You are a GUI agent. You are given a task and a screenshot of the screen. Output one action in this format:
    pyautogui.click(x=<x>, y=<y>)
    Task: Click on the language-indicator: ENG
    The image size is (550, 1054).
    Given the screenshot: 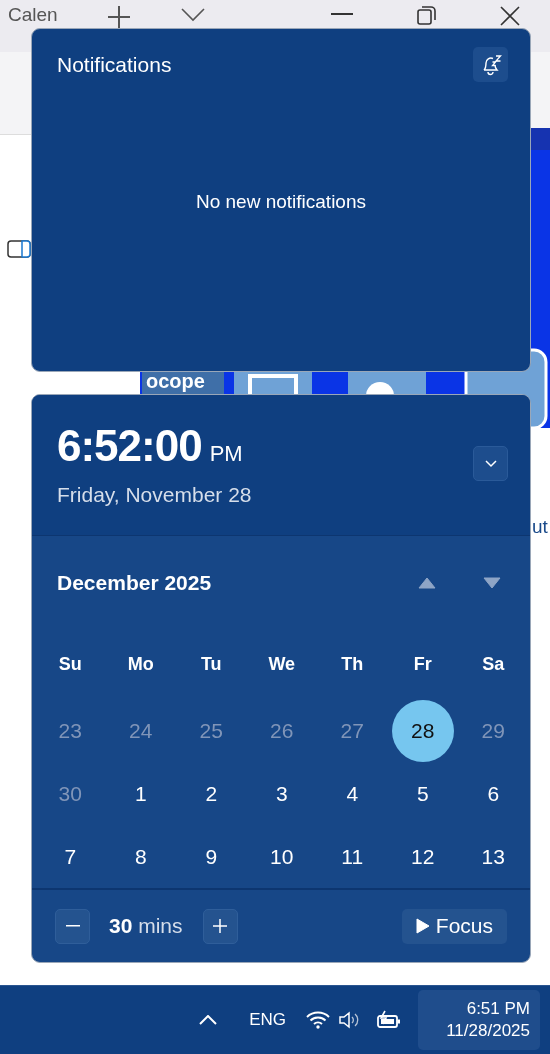 What is the action you would take?
    pyautogui.click(x=267, y=1020)
    